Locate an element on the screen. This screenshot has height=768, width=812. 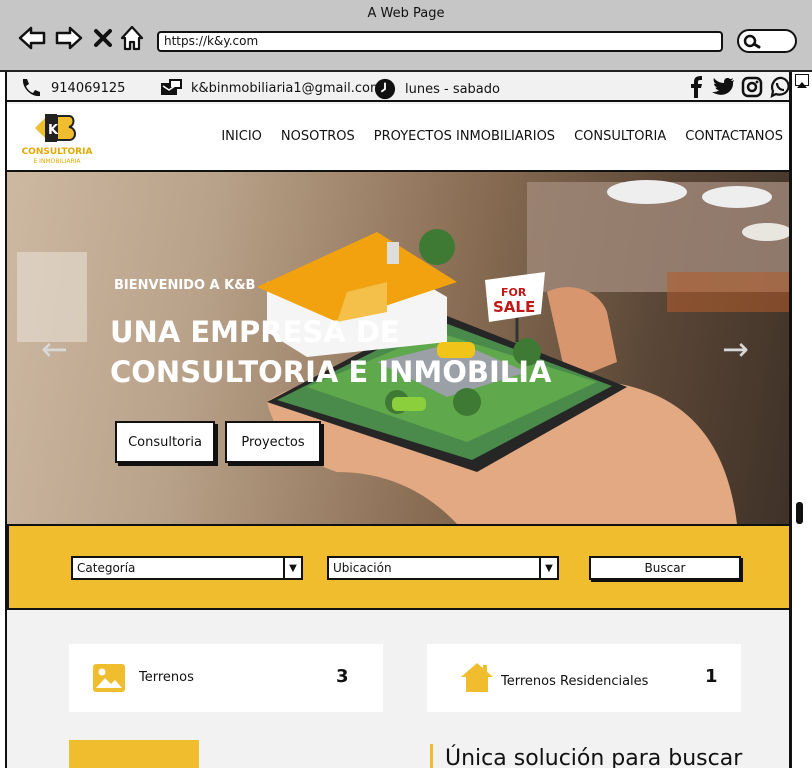
page-scrollbar is located at coordinates (801, 420).